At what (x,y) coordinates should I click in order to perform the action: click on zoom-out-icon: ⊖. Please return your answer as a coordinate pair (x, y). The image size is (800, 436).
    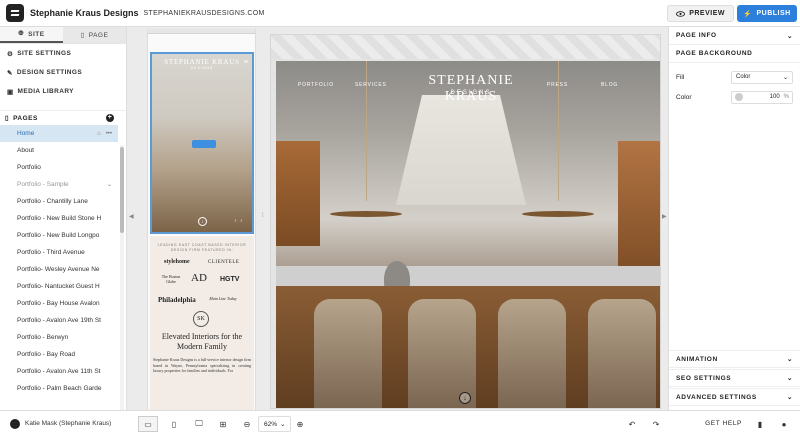
    Looking at the image, I should click on (247, 424).